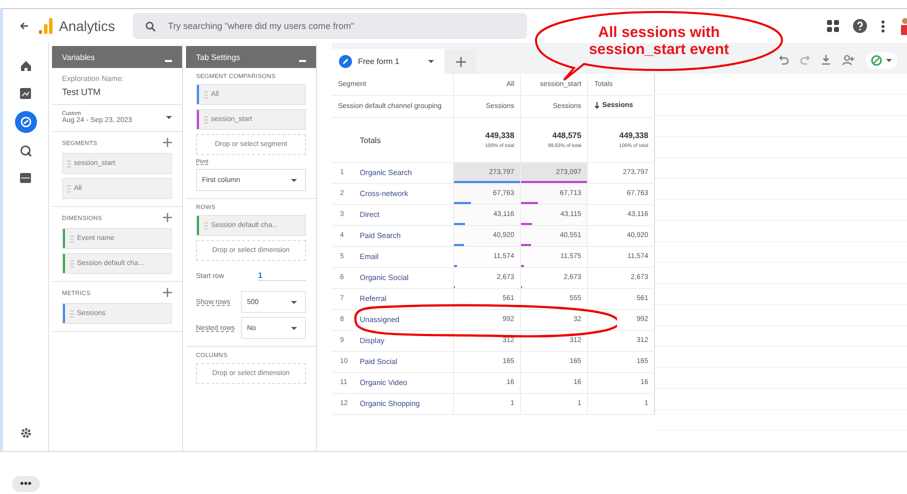 The image size is (907, 494). I want to click on callout-text: All sessions with session_start event, so click(659, 41).